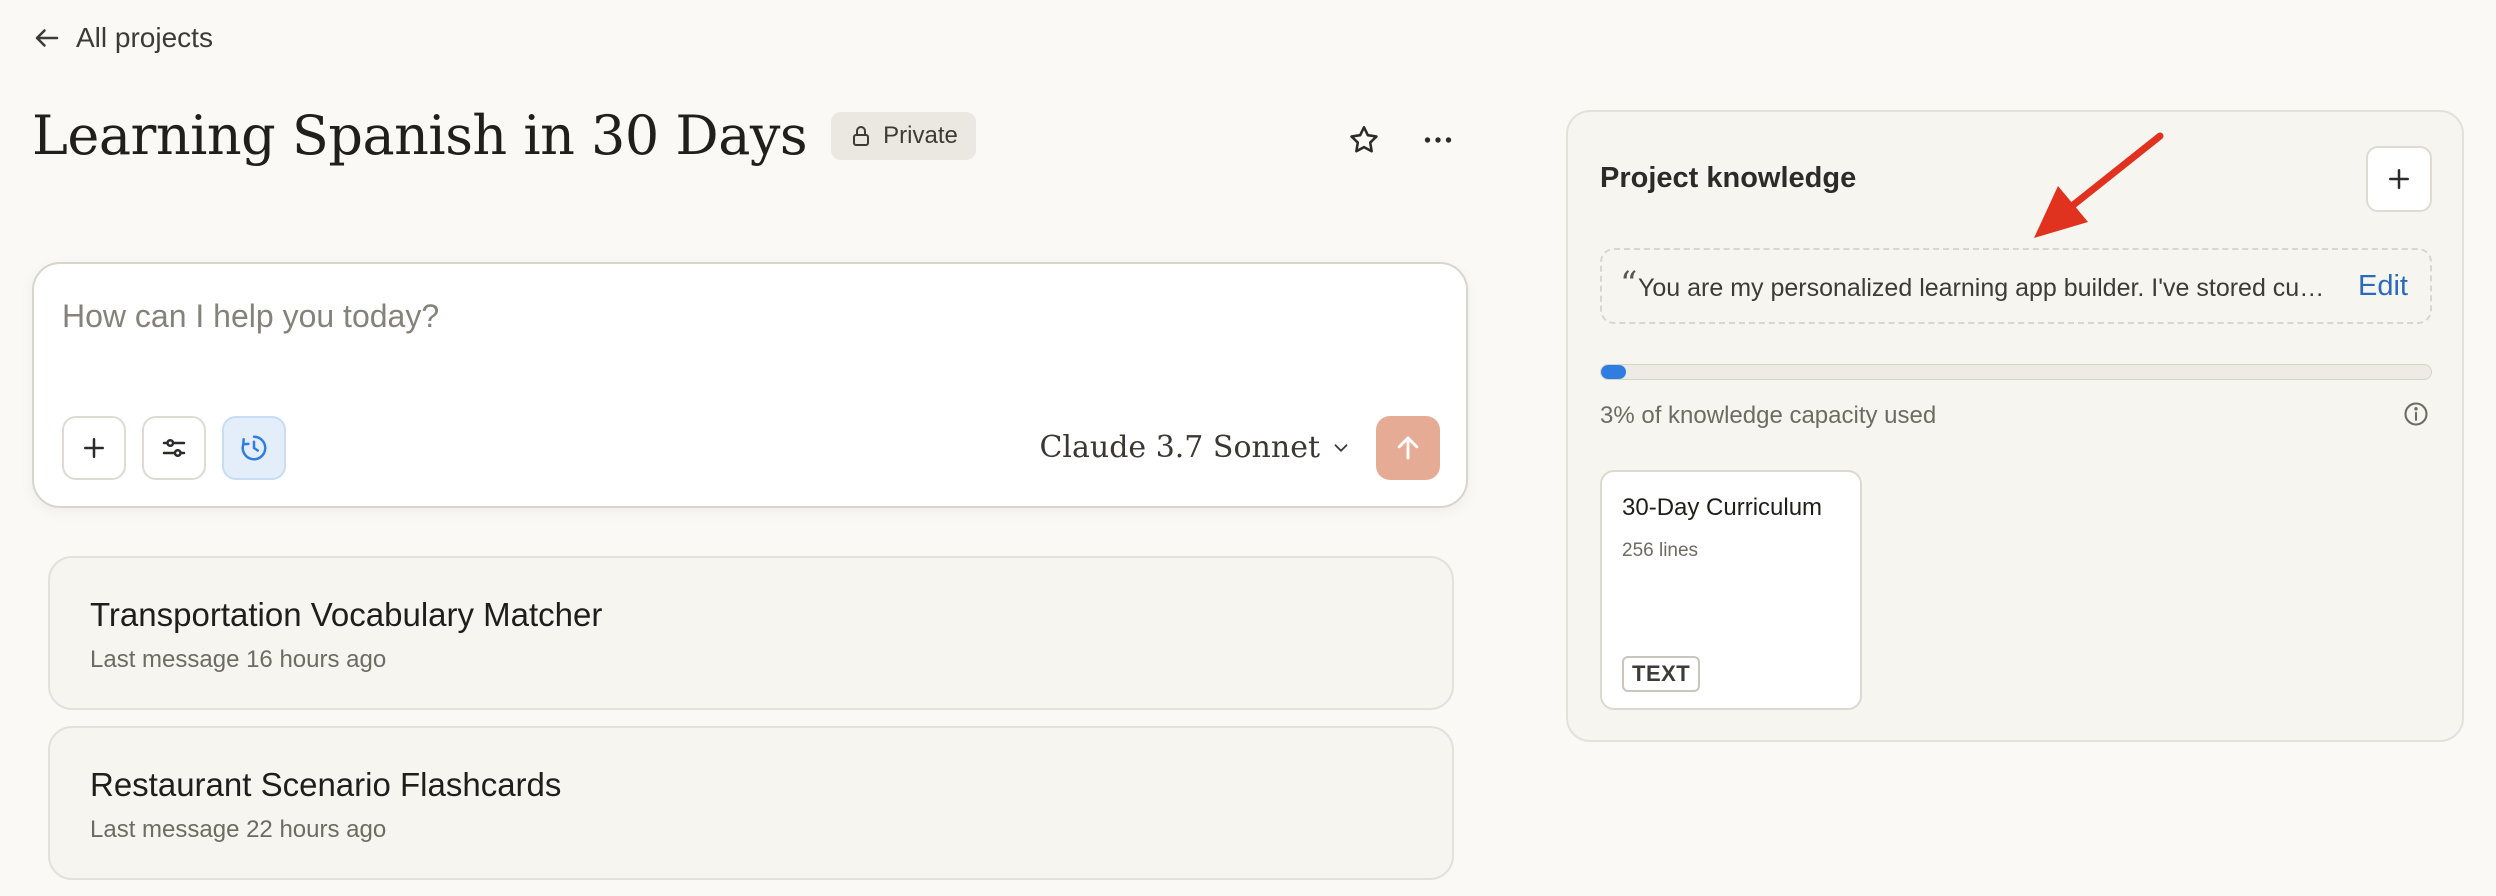 The width and height of the screenshot is (2496, 896). I want to click on star-icon, so click(1364, 139).